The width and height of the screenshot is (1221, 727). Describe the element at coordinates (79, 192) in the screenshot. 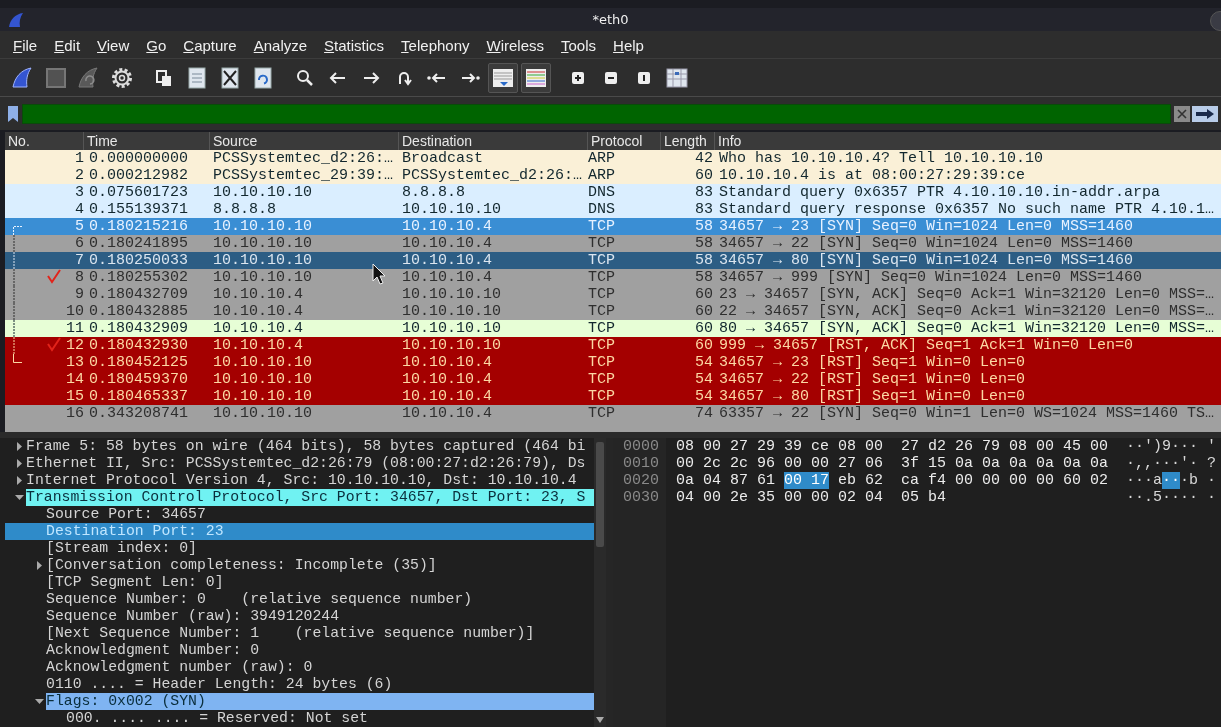

I see `table-cell: 3` at that location.